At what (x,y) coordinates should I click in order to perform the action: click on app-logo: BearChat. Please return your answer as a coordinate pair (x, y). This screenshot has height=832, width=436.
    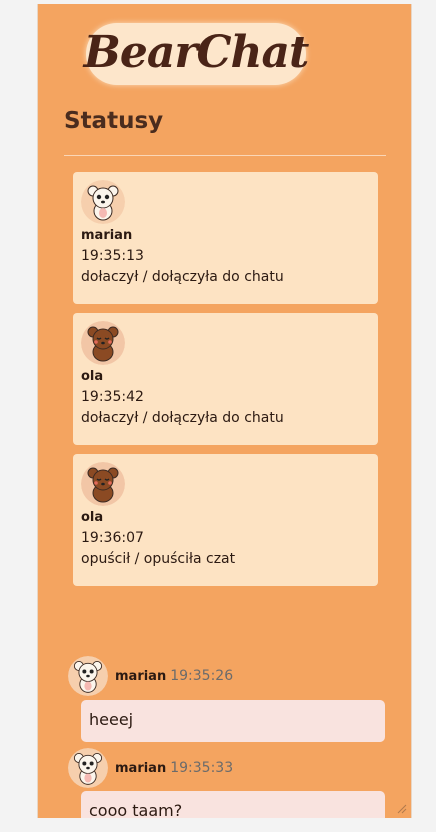
    Looking at the image, I should click on (196, 54).